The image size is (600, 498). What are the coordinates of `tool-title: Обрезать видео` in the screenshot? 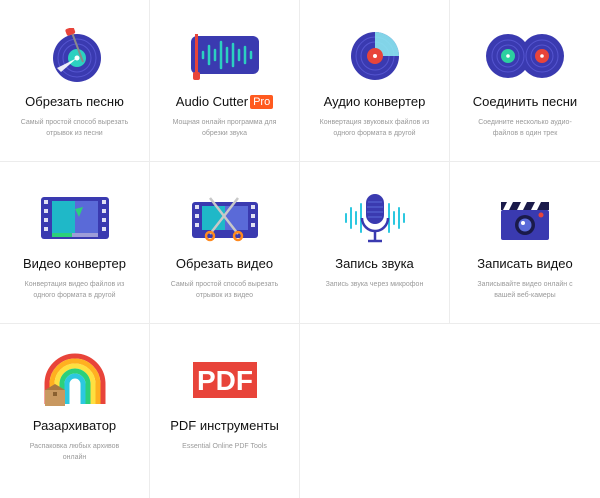 It's located at (224, 263).